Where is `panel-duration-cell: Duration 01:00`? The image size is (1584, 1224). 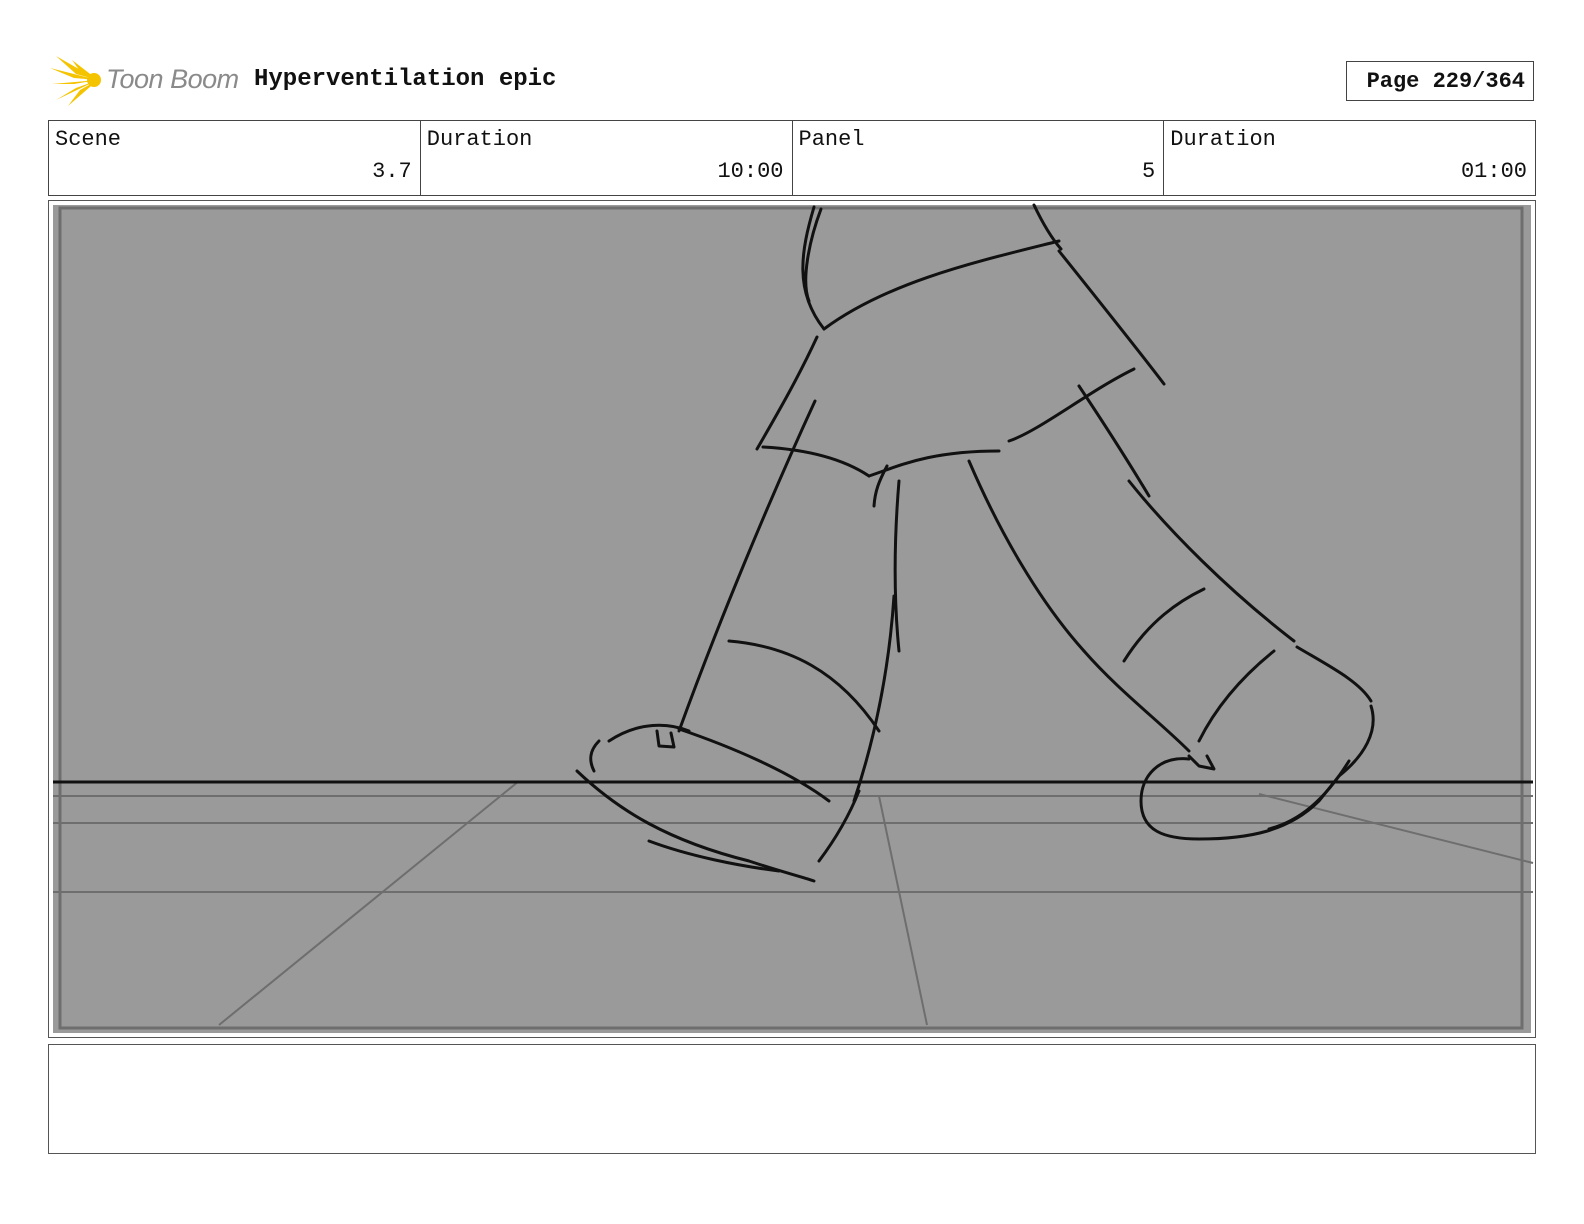
panel-duration-cell: Duration 01:00 is located at coordinates (1349, 158).